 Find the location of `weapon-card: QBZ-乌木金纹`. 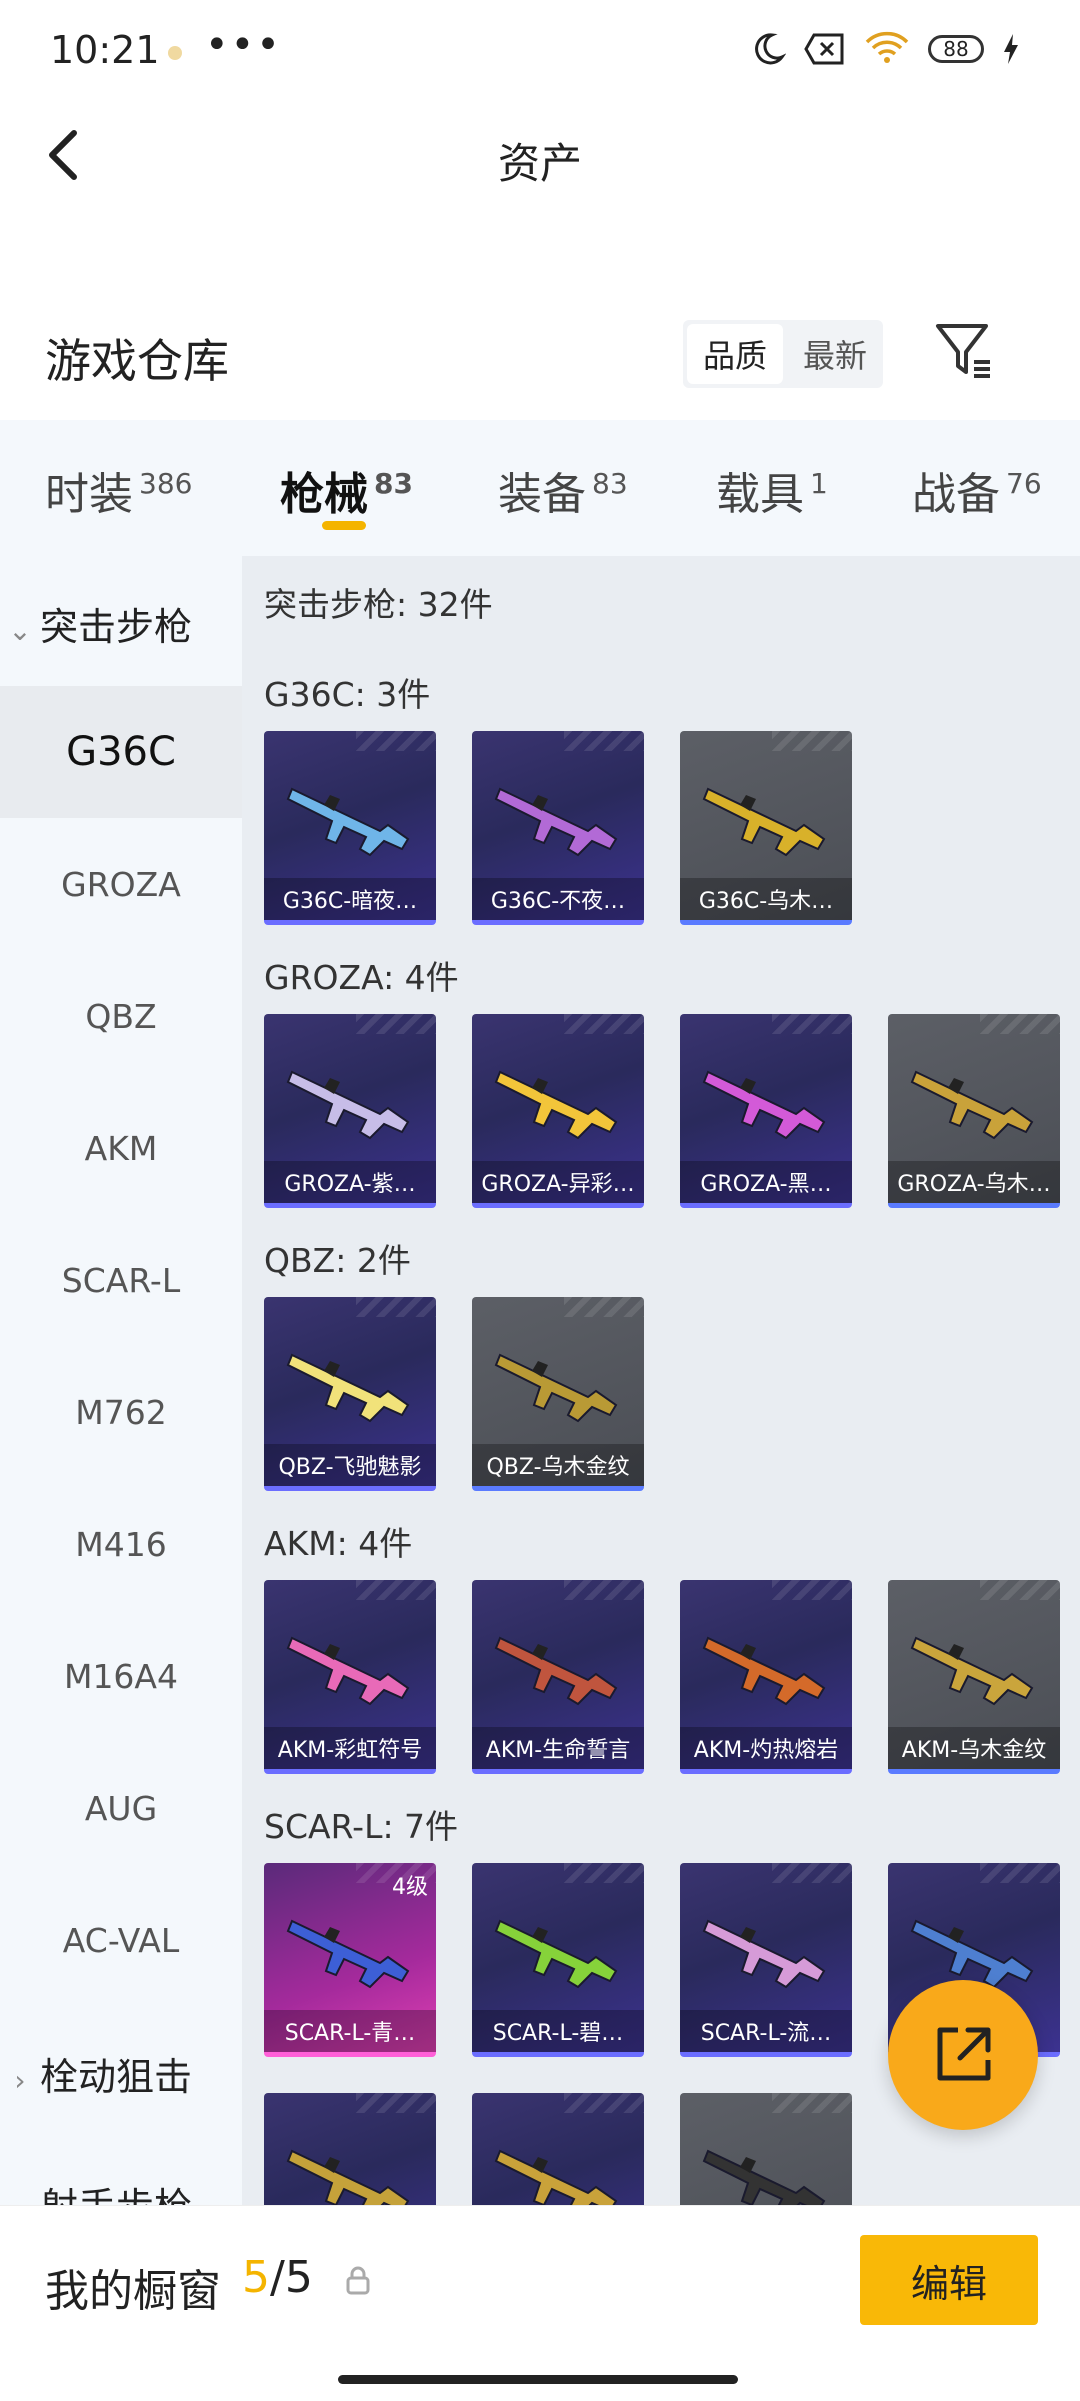

weapon-card: QBZ-乌木金纹 is located at coordinates (558, 1394).